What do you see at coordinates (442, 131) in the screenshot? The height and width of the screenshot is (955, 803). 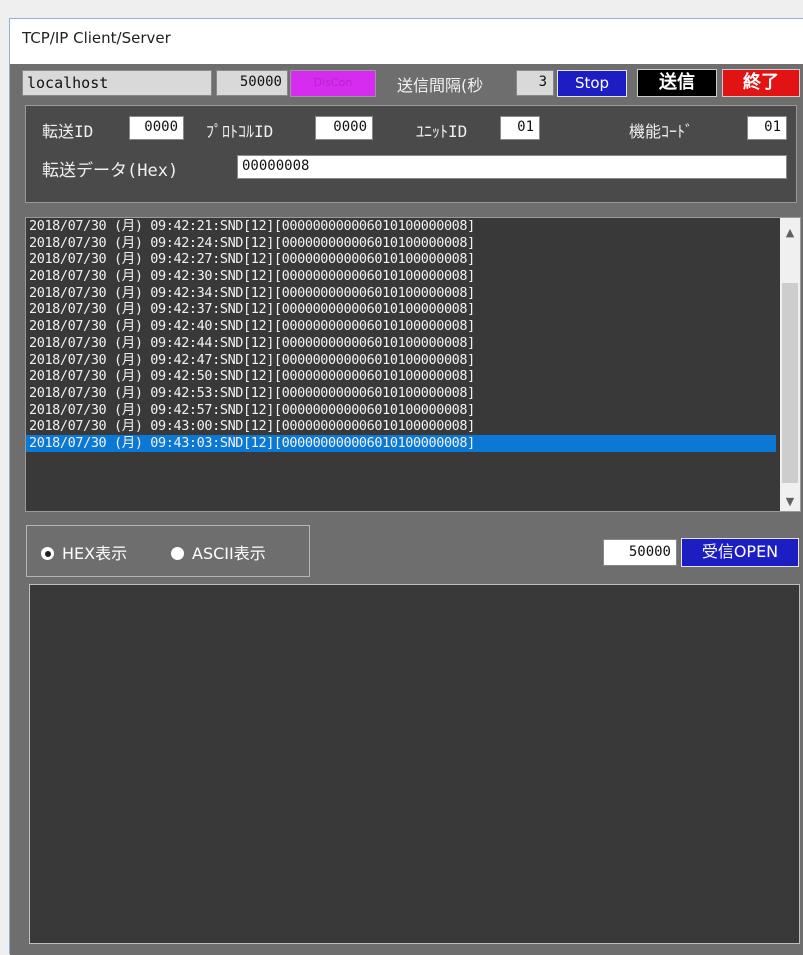 I see `unit-id-label: ﾕﾆｯﾄID` at bounding box center [442, 131].